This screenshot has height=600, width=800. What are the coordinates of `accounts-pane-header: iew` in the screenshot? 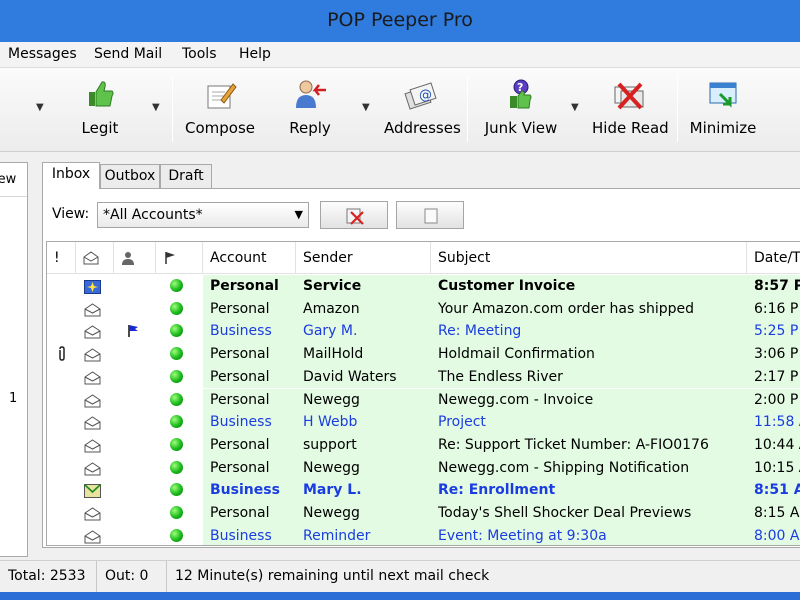 It's located at (13, 180).